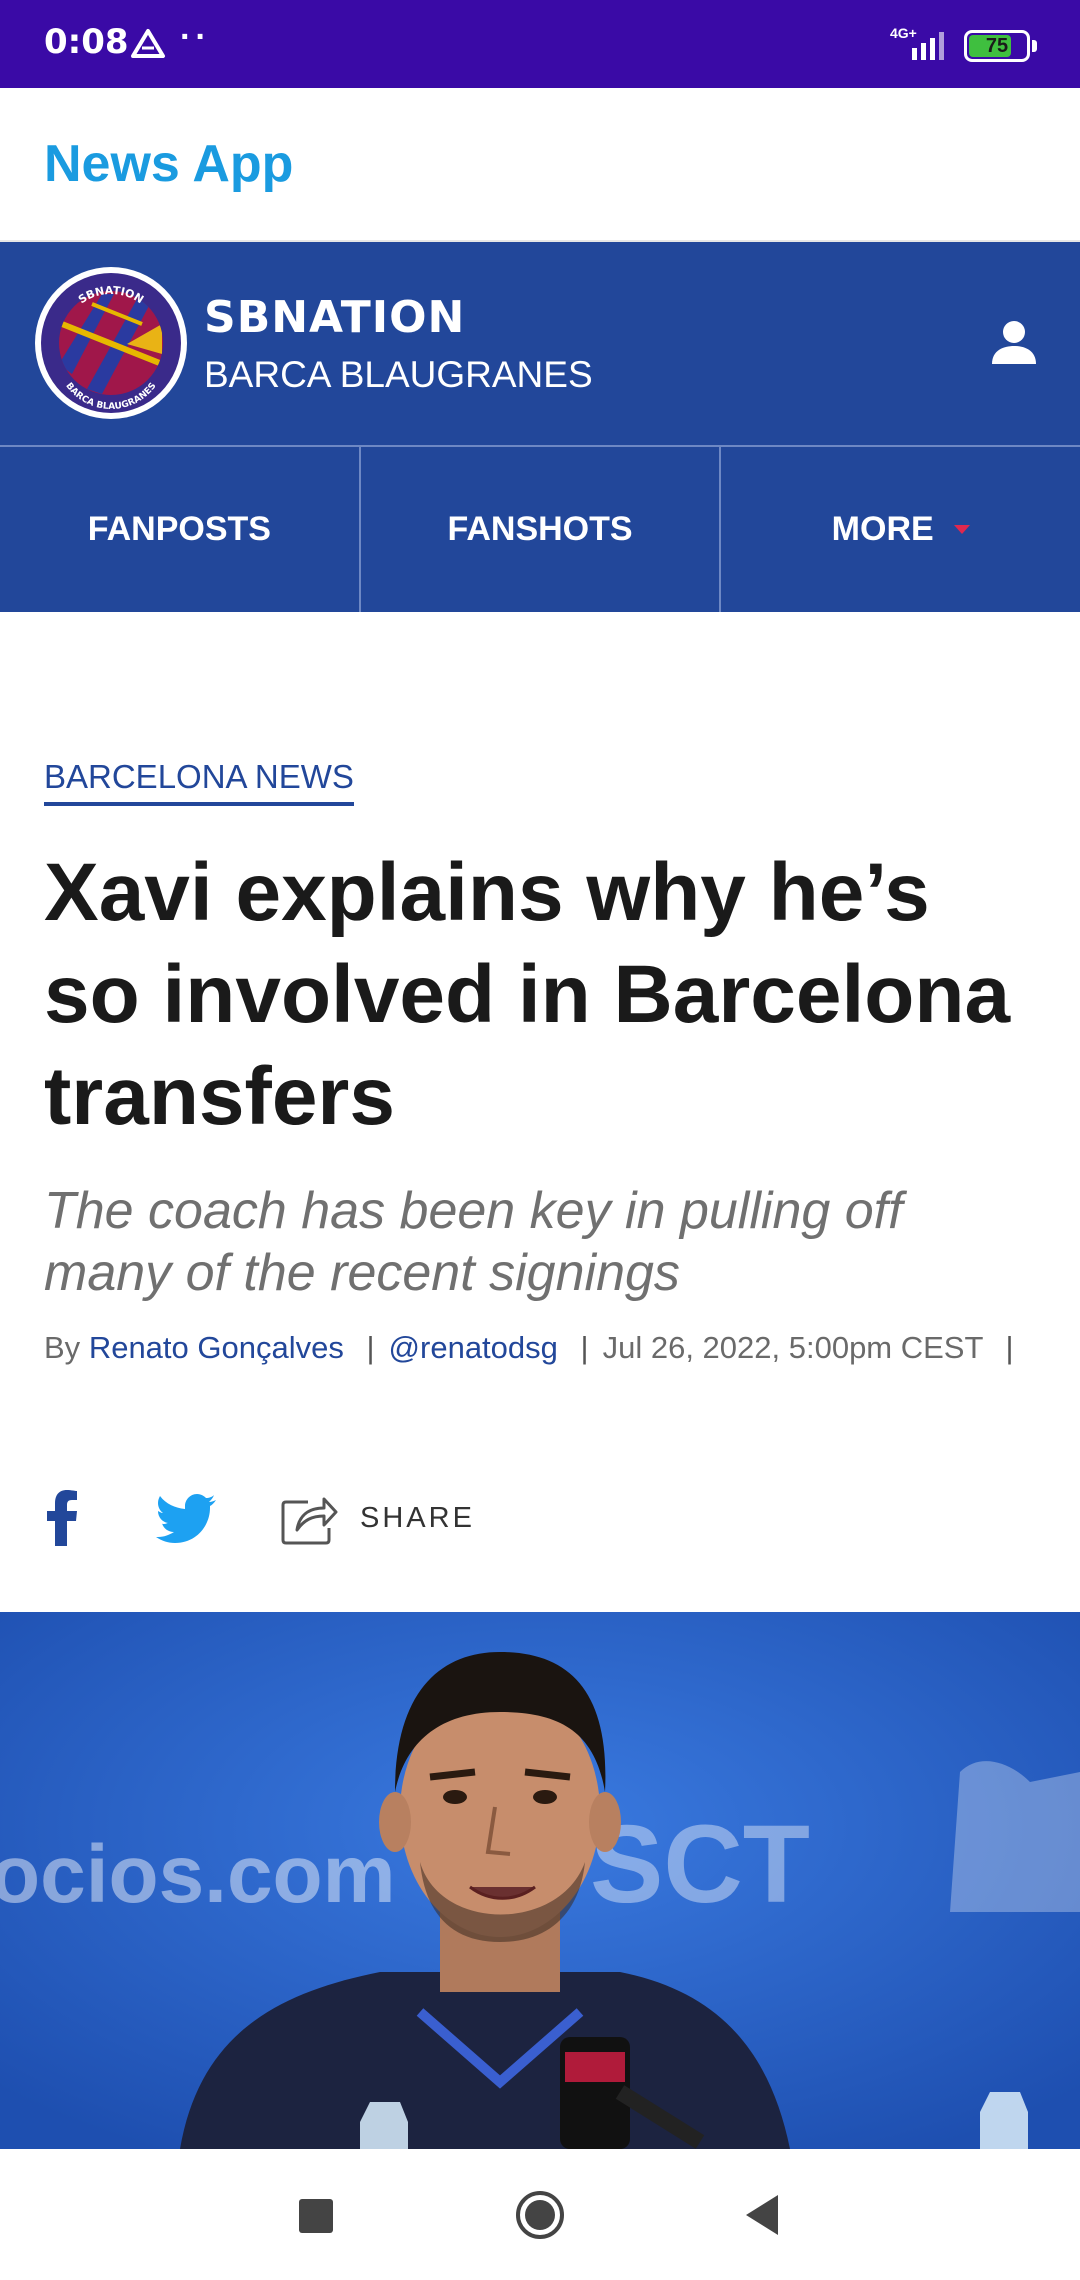 This screenshot has width=1080, height=2280. I want to click on nav-fanshots-label: FANSHOTS, so click(540, 529).